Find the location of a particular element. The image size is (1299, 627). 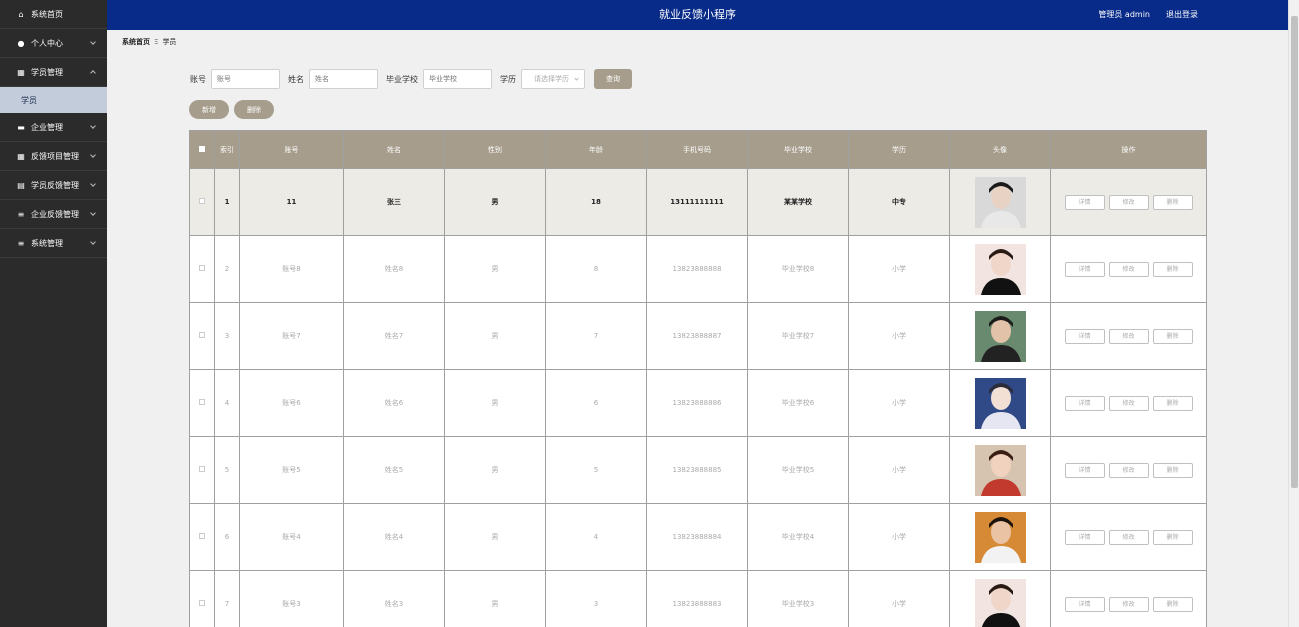

breadcrumb-home: 系统首页 is located at coordinates (136, 42).